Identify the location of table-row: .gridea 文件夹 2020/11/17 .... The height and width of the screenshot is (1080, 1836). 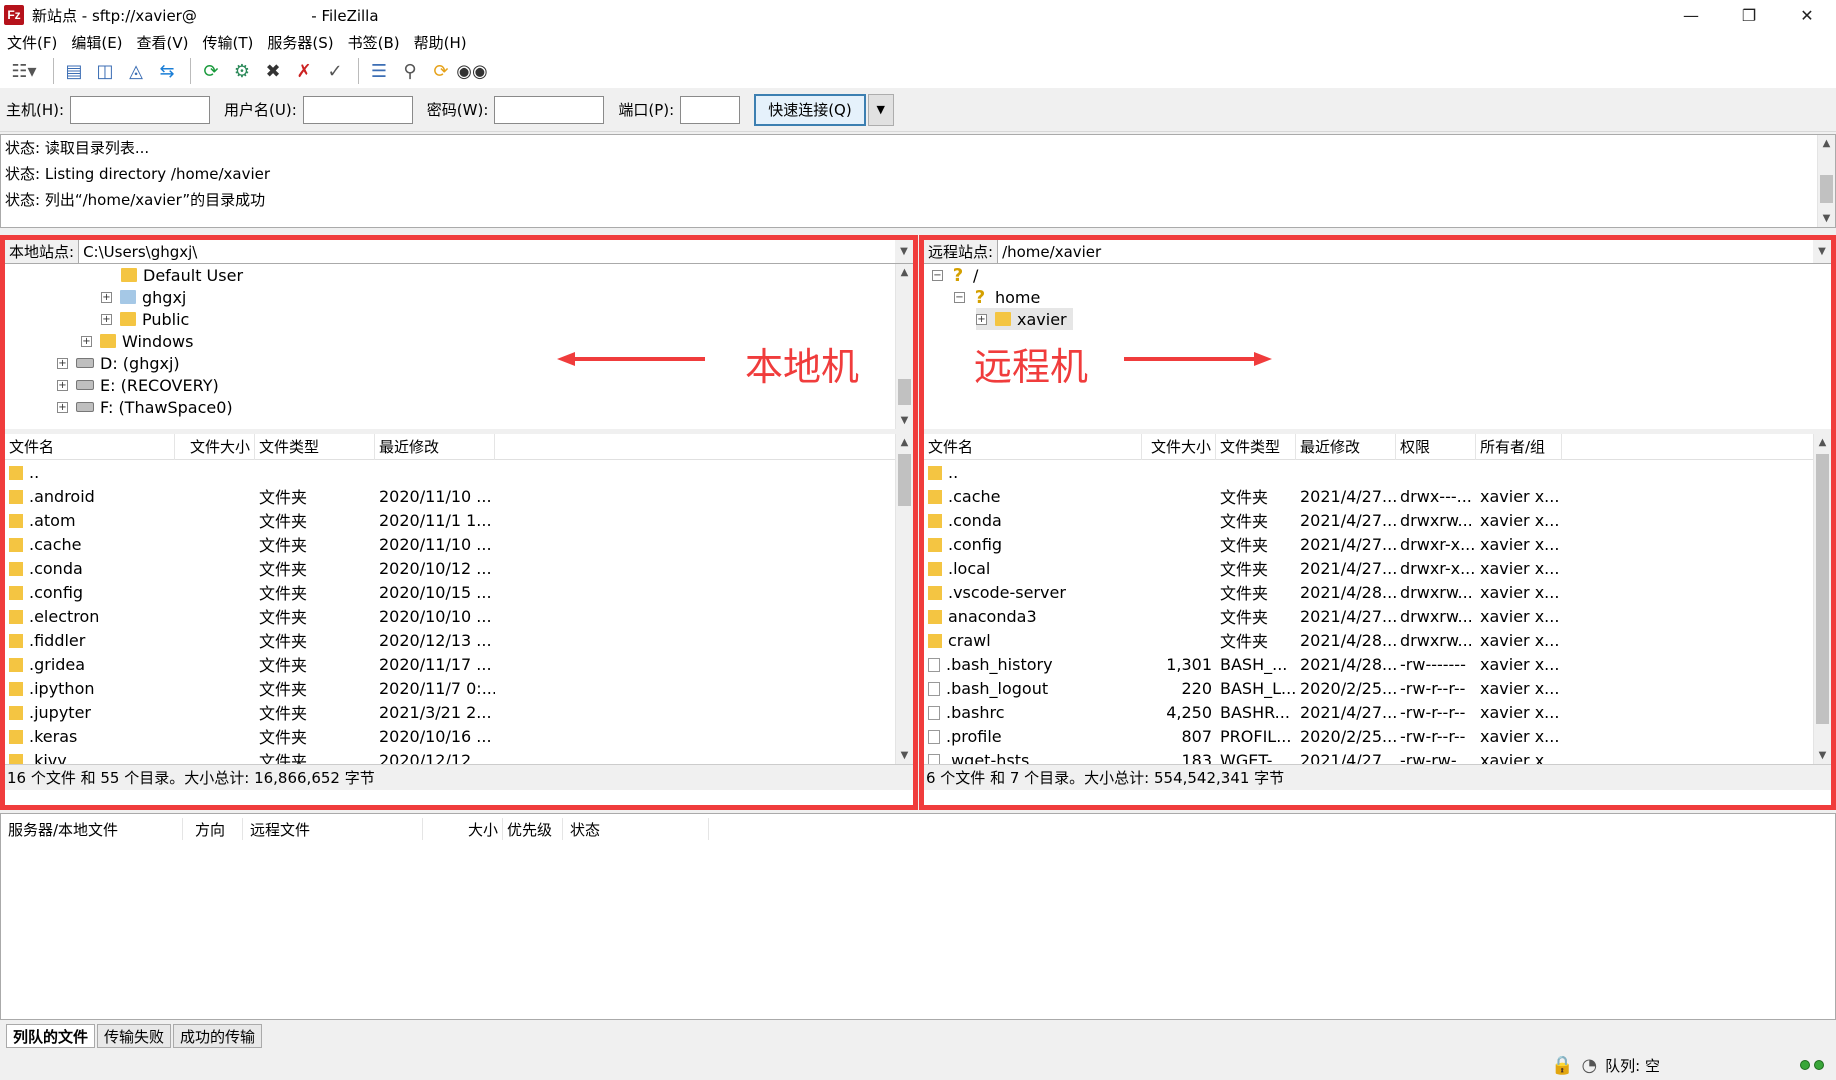
(459, 664).